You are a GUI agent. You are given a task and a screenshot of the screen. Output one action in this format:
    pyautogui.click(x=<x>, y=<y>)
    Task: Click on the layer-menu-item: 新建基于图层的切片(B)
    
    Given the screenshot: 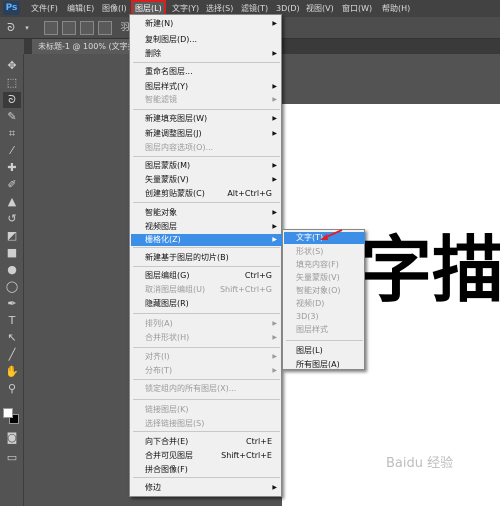 What is the action you would take?
    pyautogui.click(x=206, y=258)
    